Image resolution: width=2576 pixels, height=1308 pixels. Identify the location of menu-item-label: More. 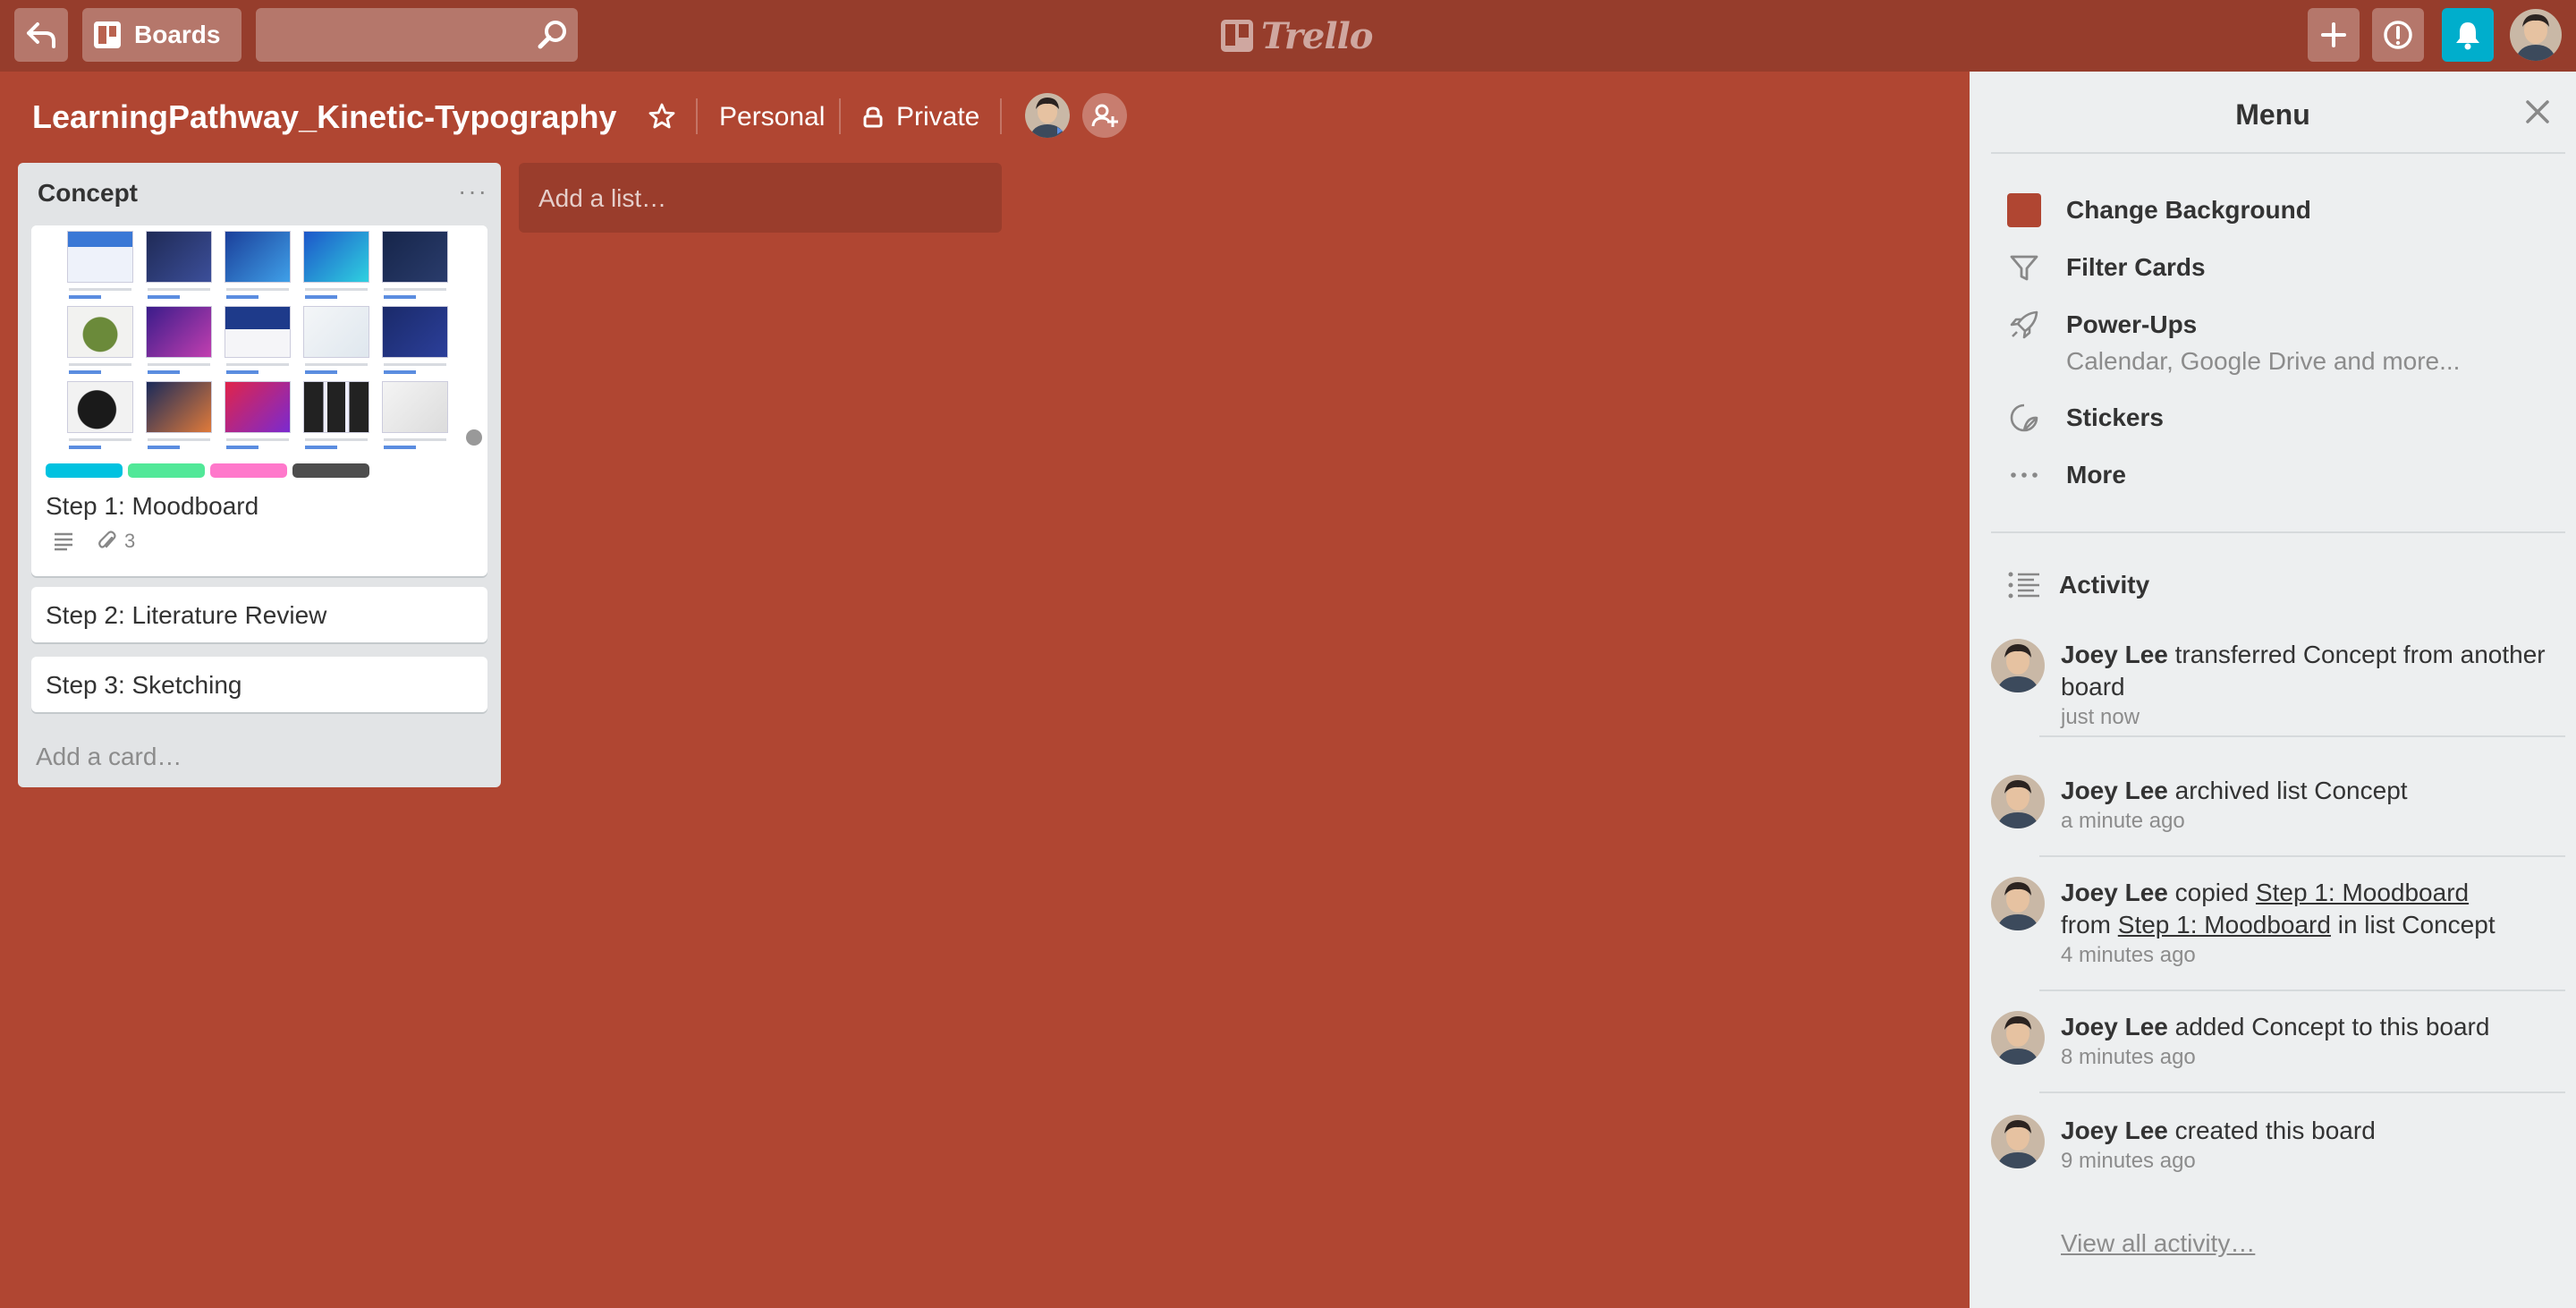
(2096, 474).